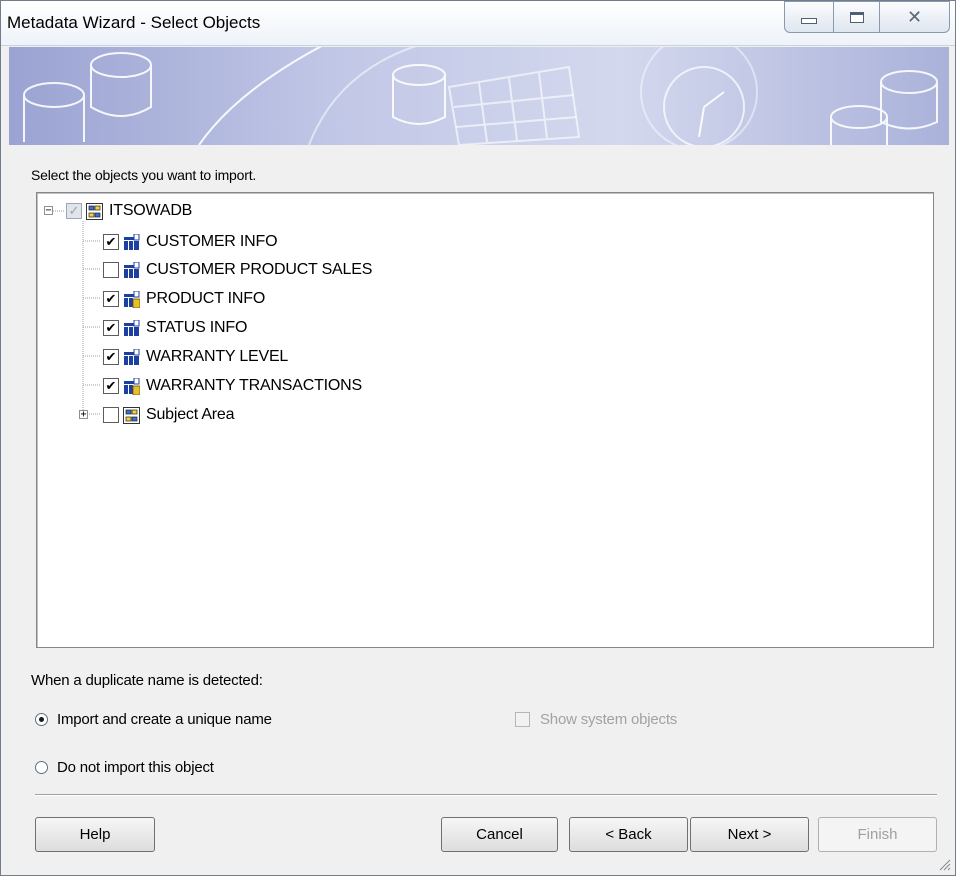 The width and height of the screenshot is (956, 876). Describe the element at coordinates (131, 415) in the screenshot. I see `subject-area-icon` at that location.